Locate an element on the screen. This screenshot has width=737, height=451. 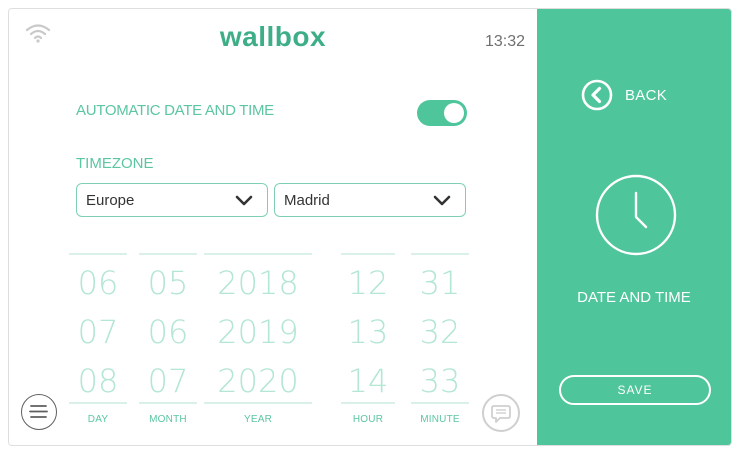
clock-icon is located at coordinates (636, 215).